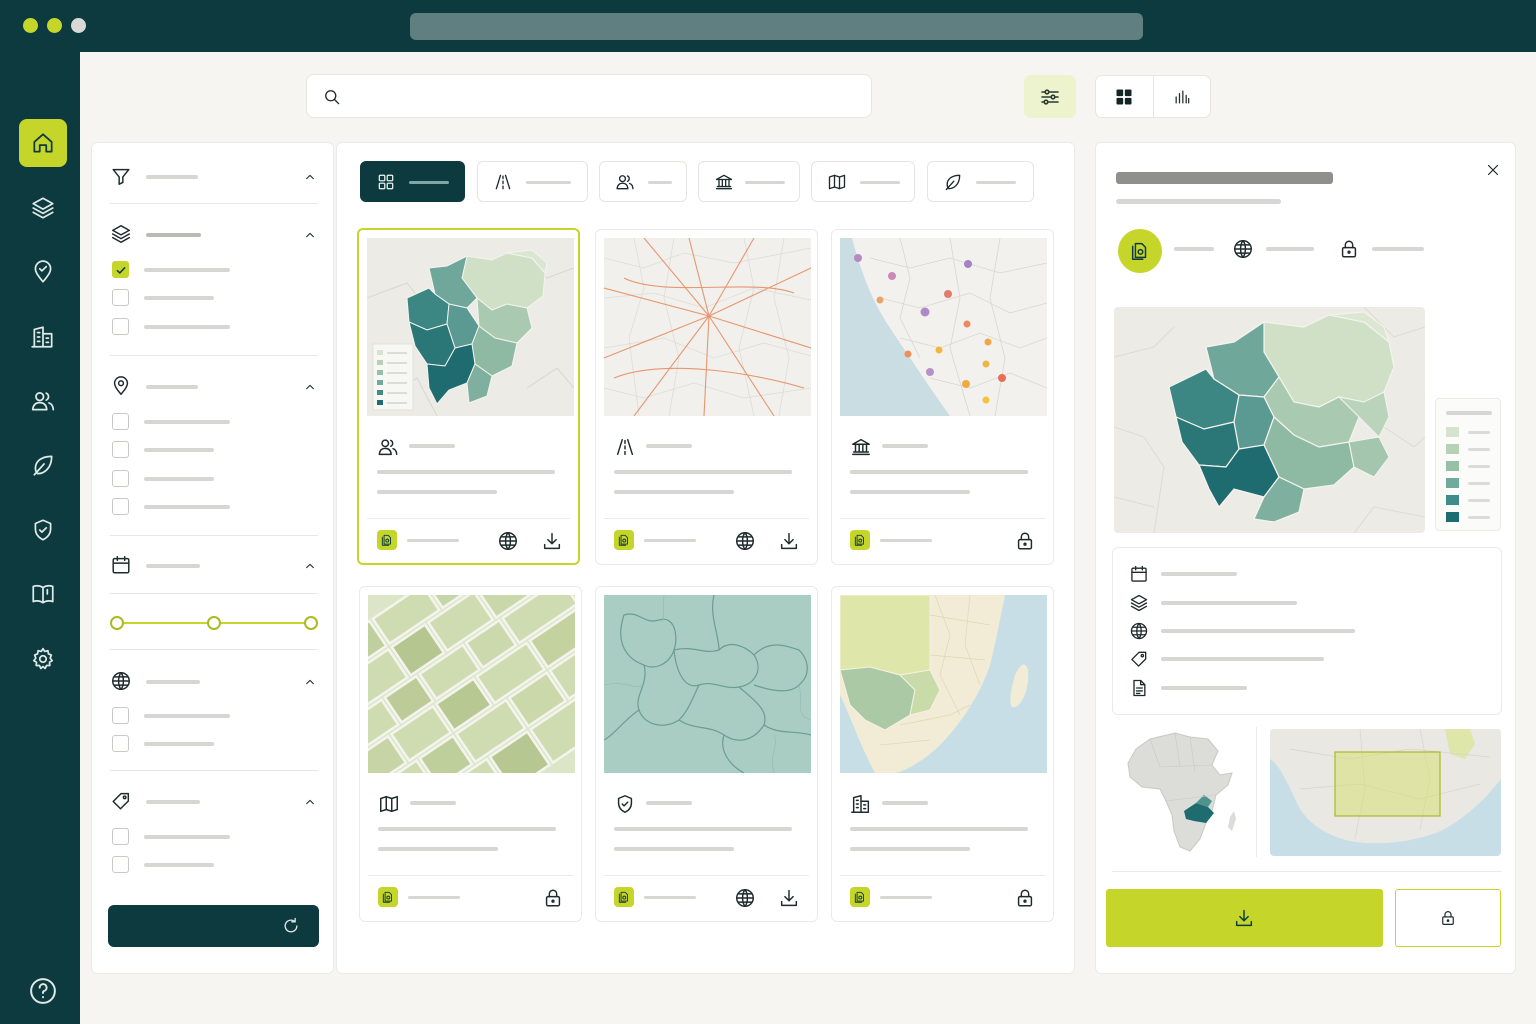 The height and width of the screenshot is (1024, 1536). What do you see at coordinates (117, 623) in the screenshot?
I see `slider-handle-start` at bounding box center [117, 623].